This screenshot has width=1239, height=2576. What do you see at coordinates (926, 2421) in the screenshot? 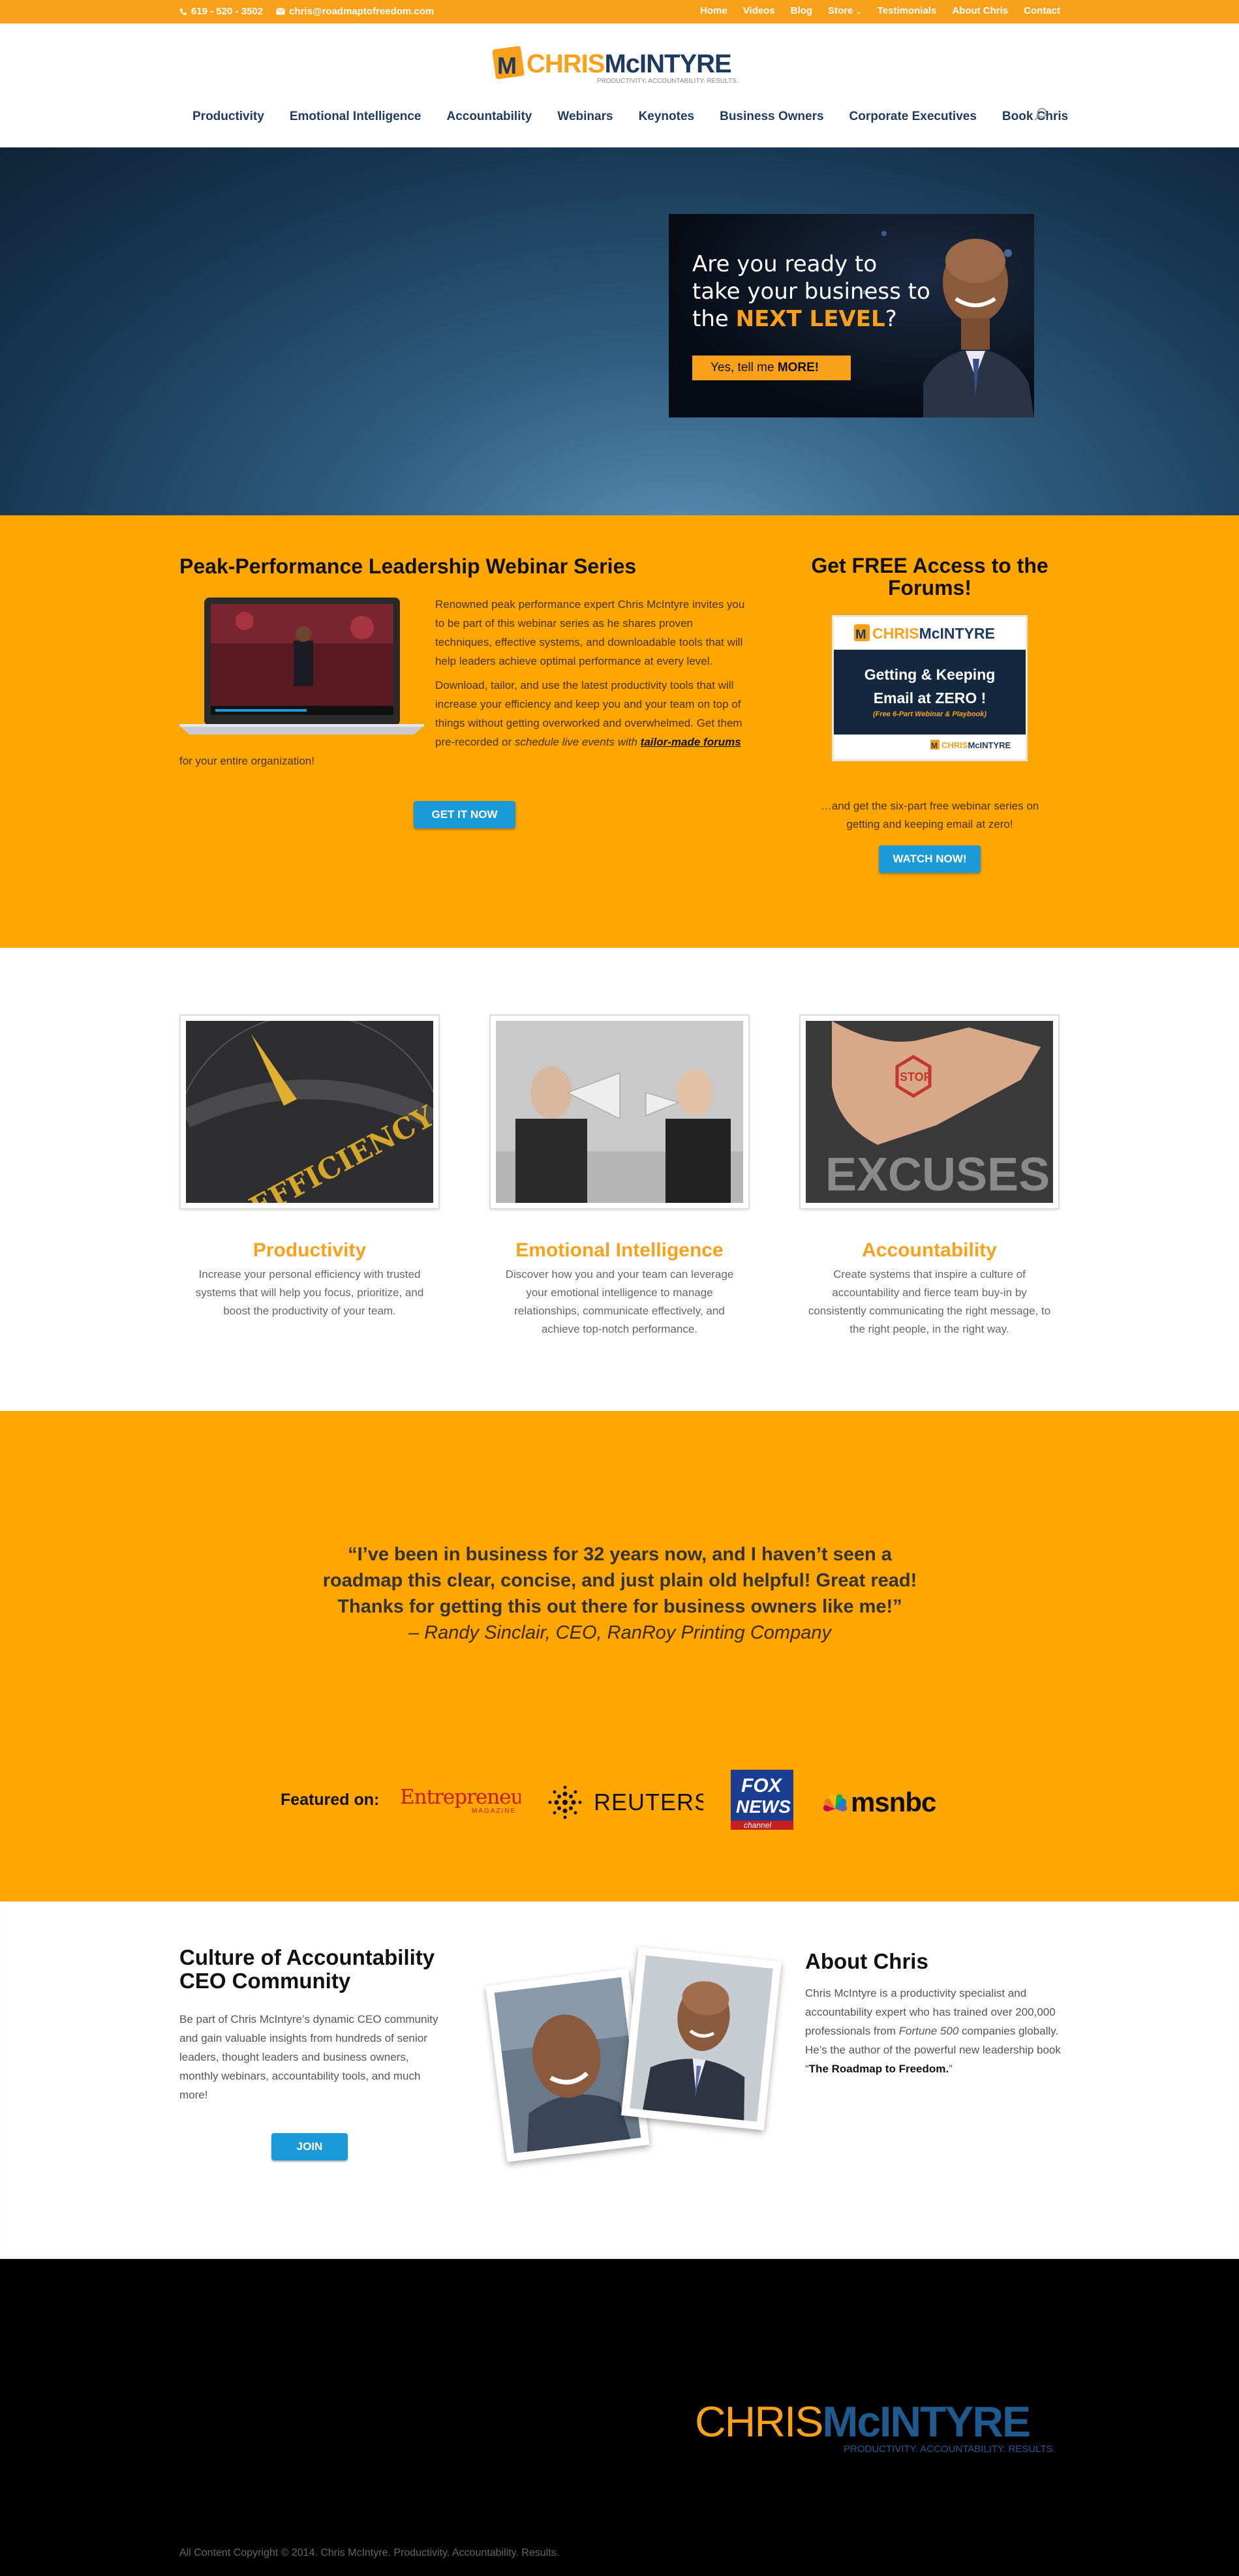
I see `footer-logo-last: McINTYRE` at bounding box center [926, 2421].